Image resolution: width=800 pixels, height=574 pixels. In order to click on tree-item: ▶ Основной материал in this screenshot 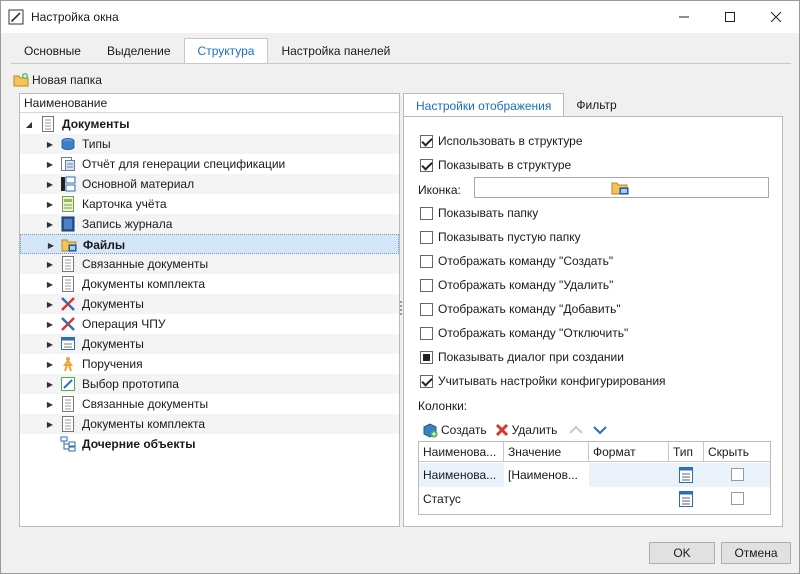, I will do `click(209, 184)`.